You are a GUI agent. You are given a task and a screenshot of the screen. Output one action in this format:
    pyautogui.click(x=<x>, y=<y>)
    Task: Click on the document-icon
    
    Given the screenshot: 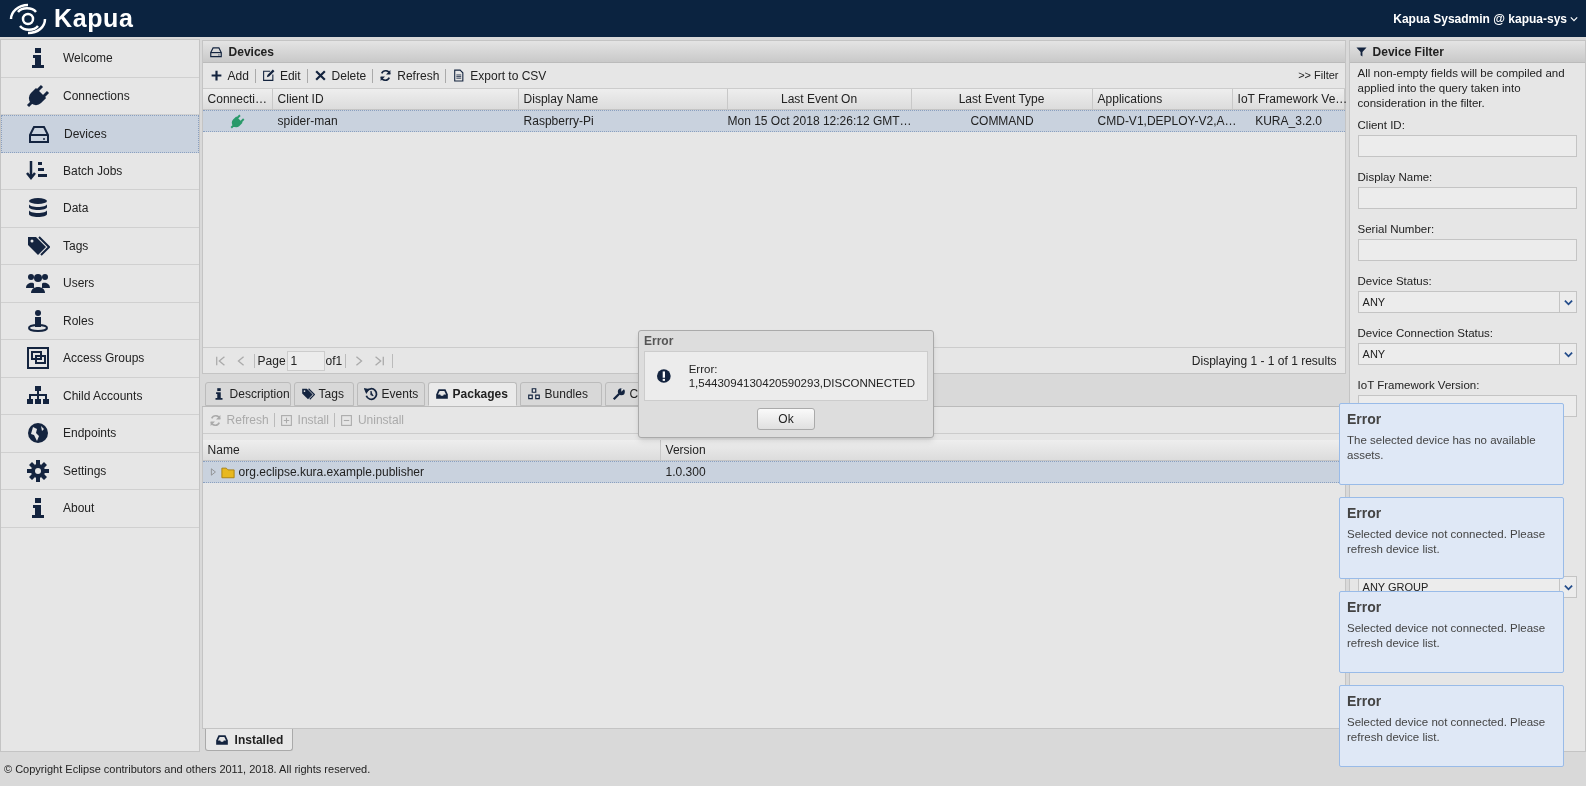 What is the action you would take?
    pyautogui.click(x=459, y=75)
    